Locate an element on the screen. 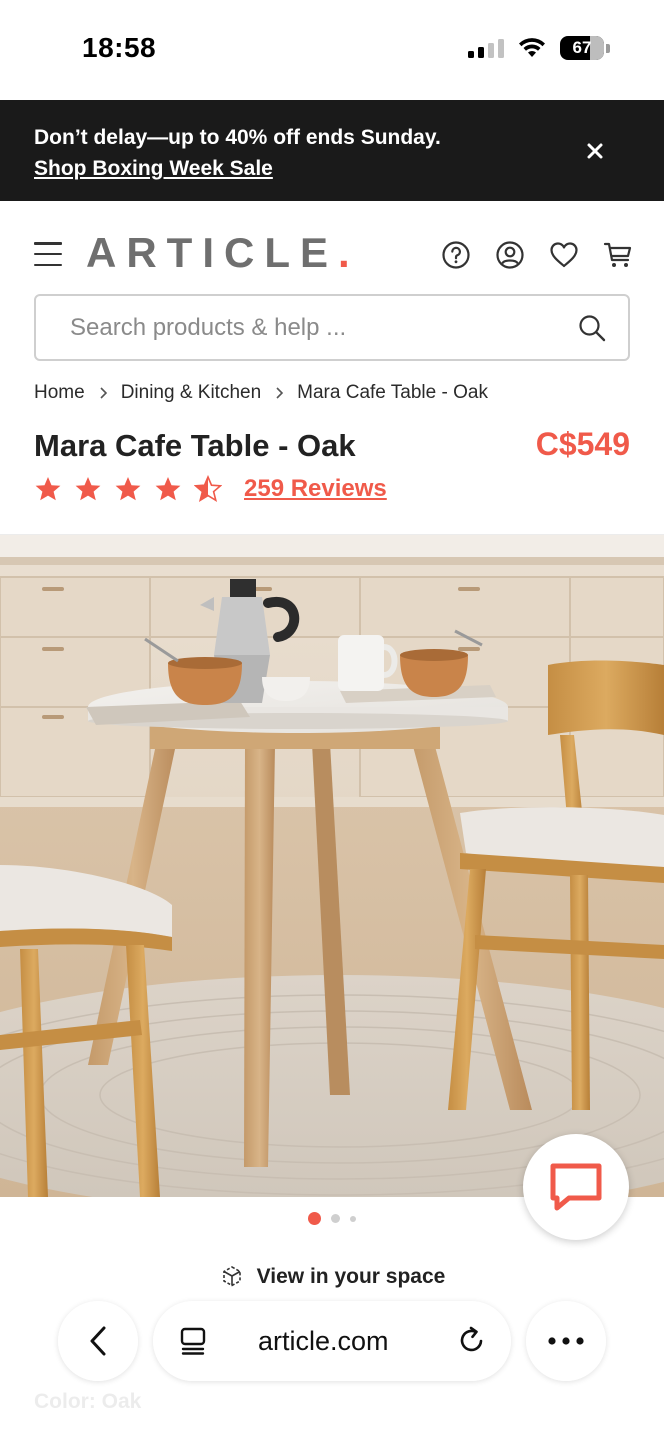 The height and width of the screenshot is (1440, 664). star-half-icon is located at coordinates (208, 488).